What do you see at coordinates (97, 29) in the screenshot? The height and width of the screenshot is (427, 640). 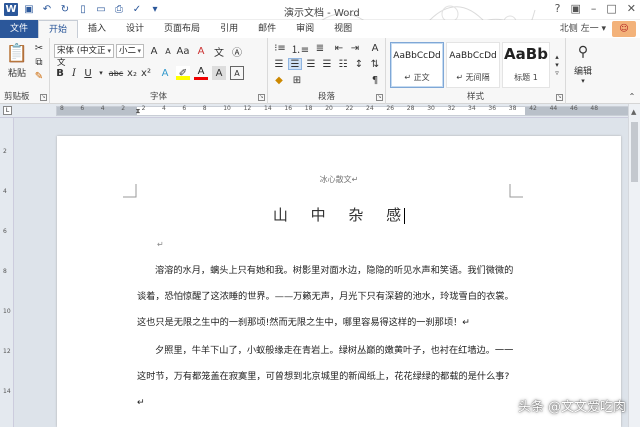 I see `tab-insert: 插入` at bounding box center [97, 29].